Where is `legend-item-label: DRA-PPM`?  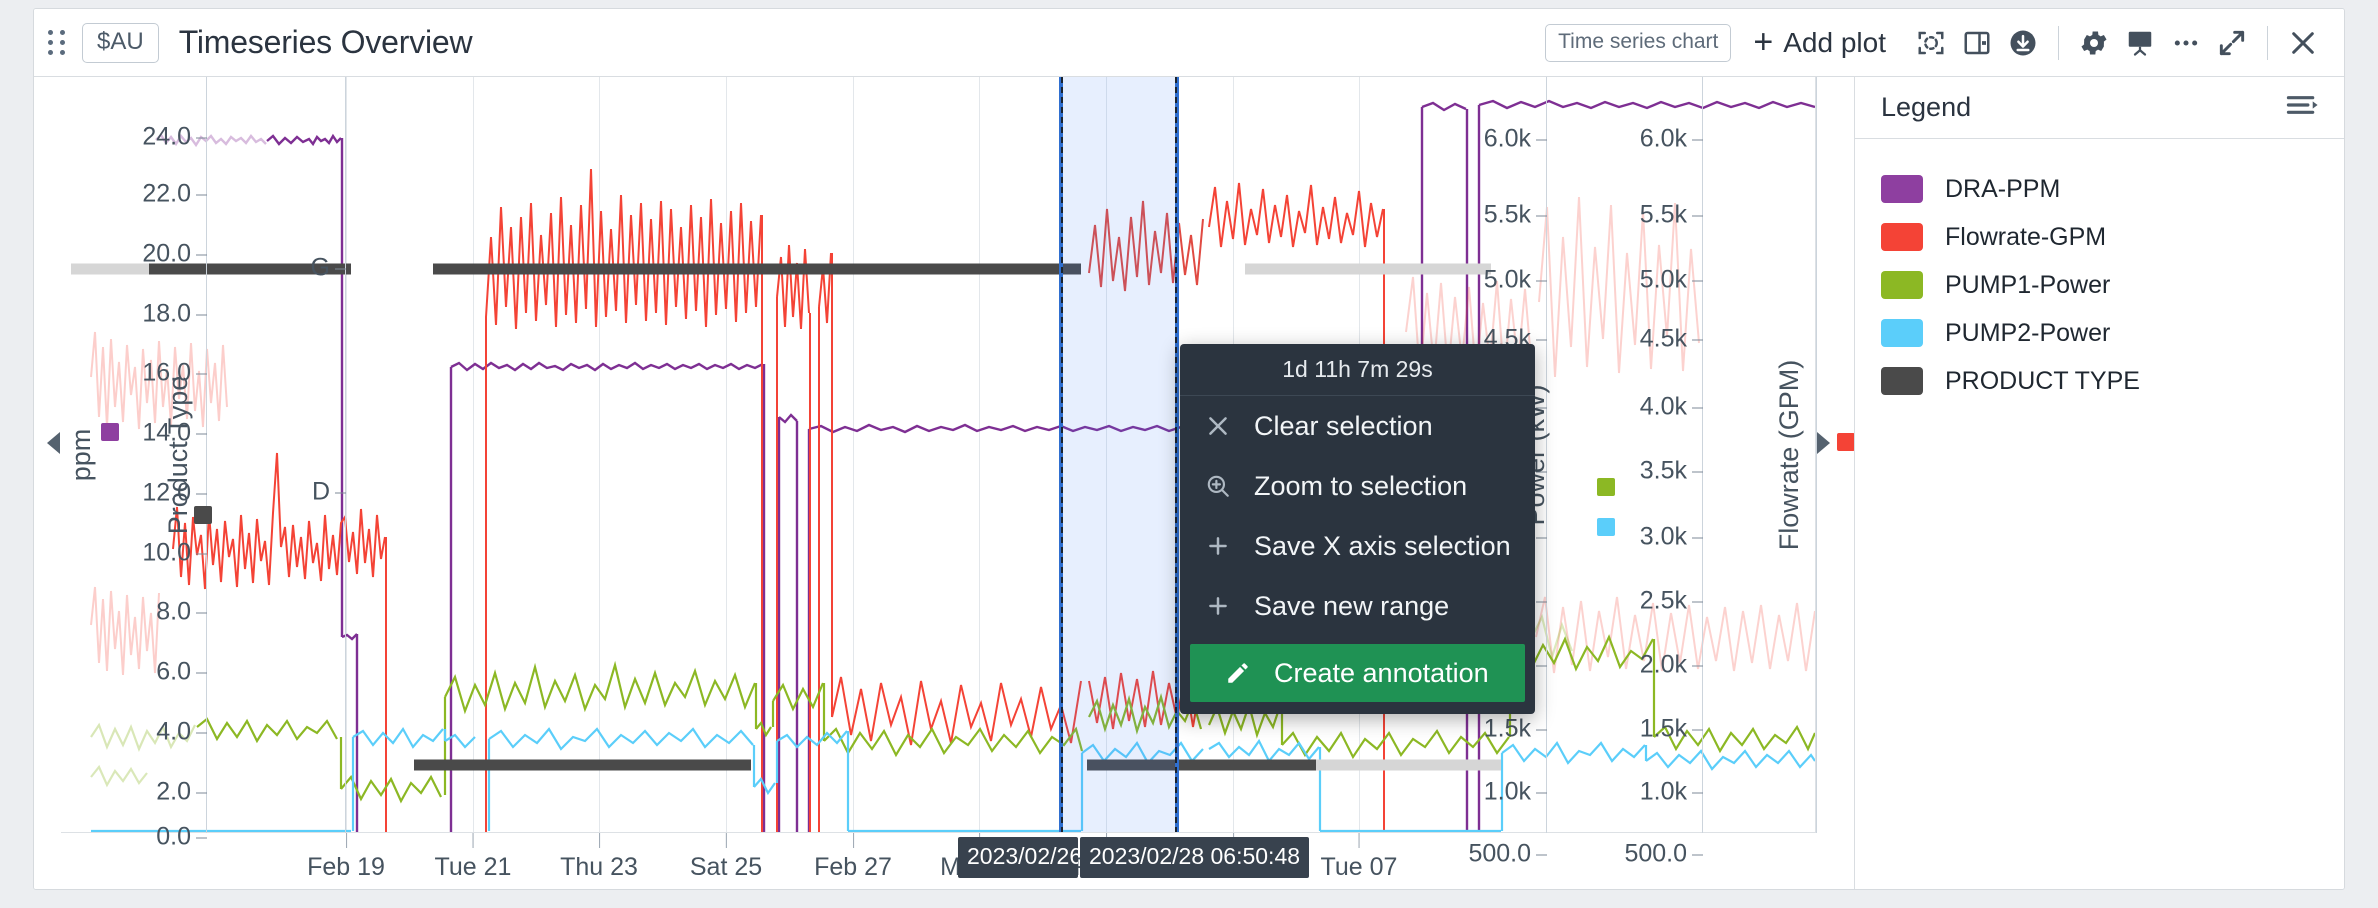 legend-item-label: DRA-PPM is located at coordinates (2003, 188).